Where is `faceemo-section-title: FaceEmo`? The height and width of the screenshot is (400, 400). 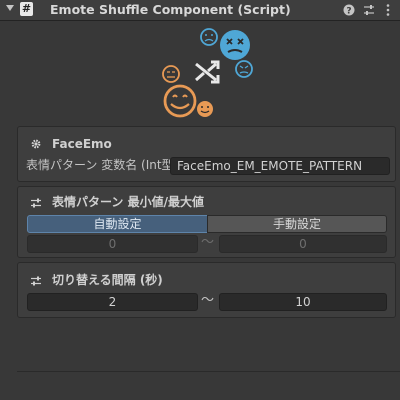
faceemo-section-title: FaceEmo is located at coordinates (82, 144).